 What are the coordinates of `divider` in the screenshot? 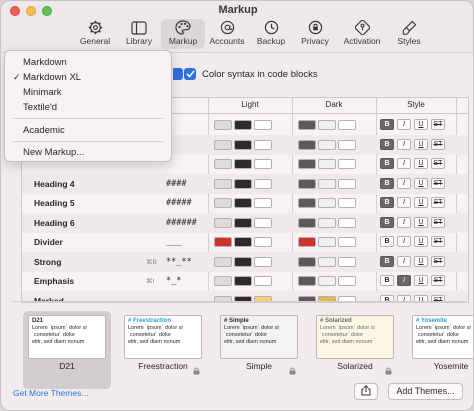 It's located at (238, 301).